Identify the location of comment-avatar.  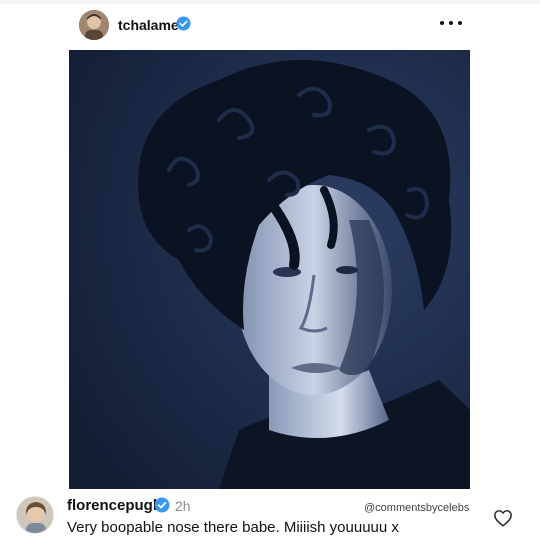
(35, 515).